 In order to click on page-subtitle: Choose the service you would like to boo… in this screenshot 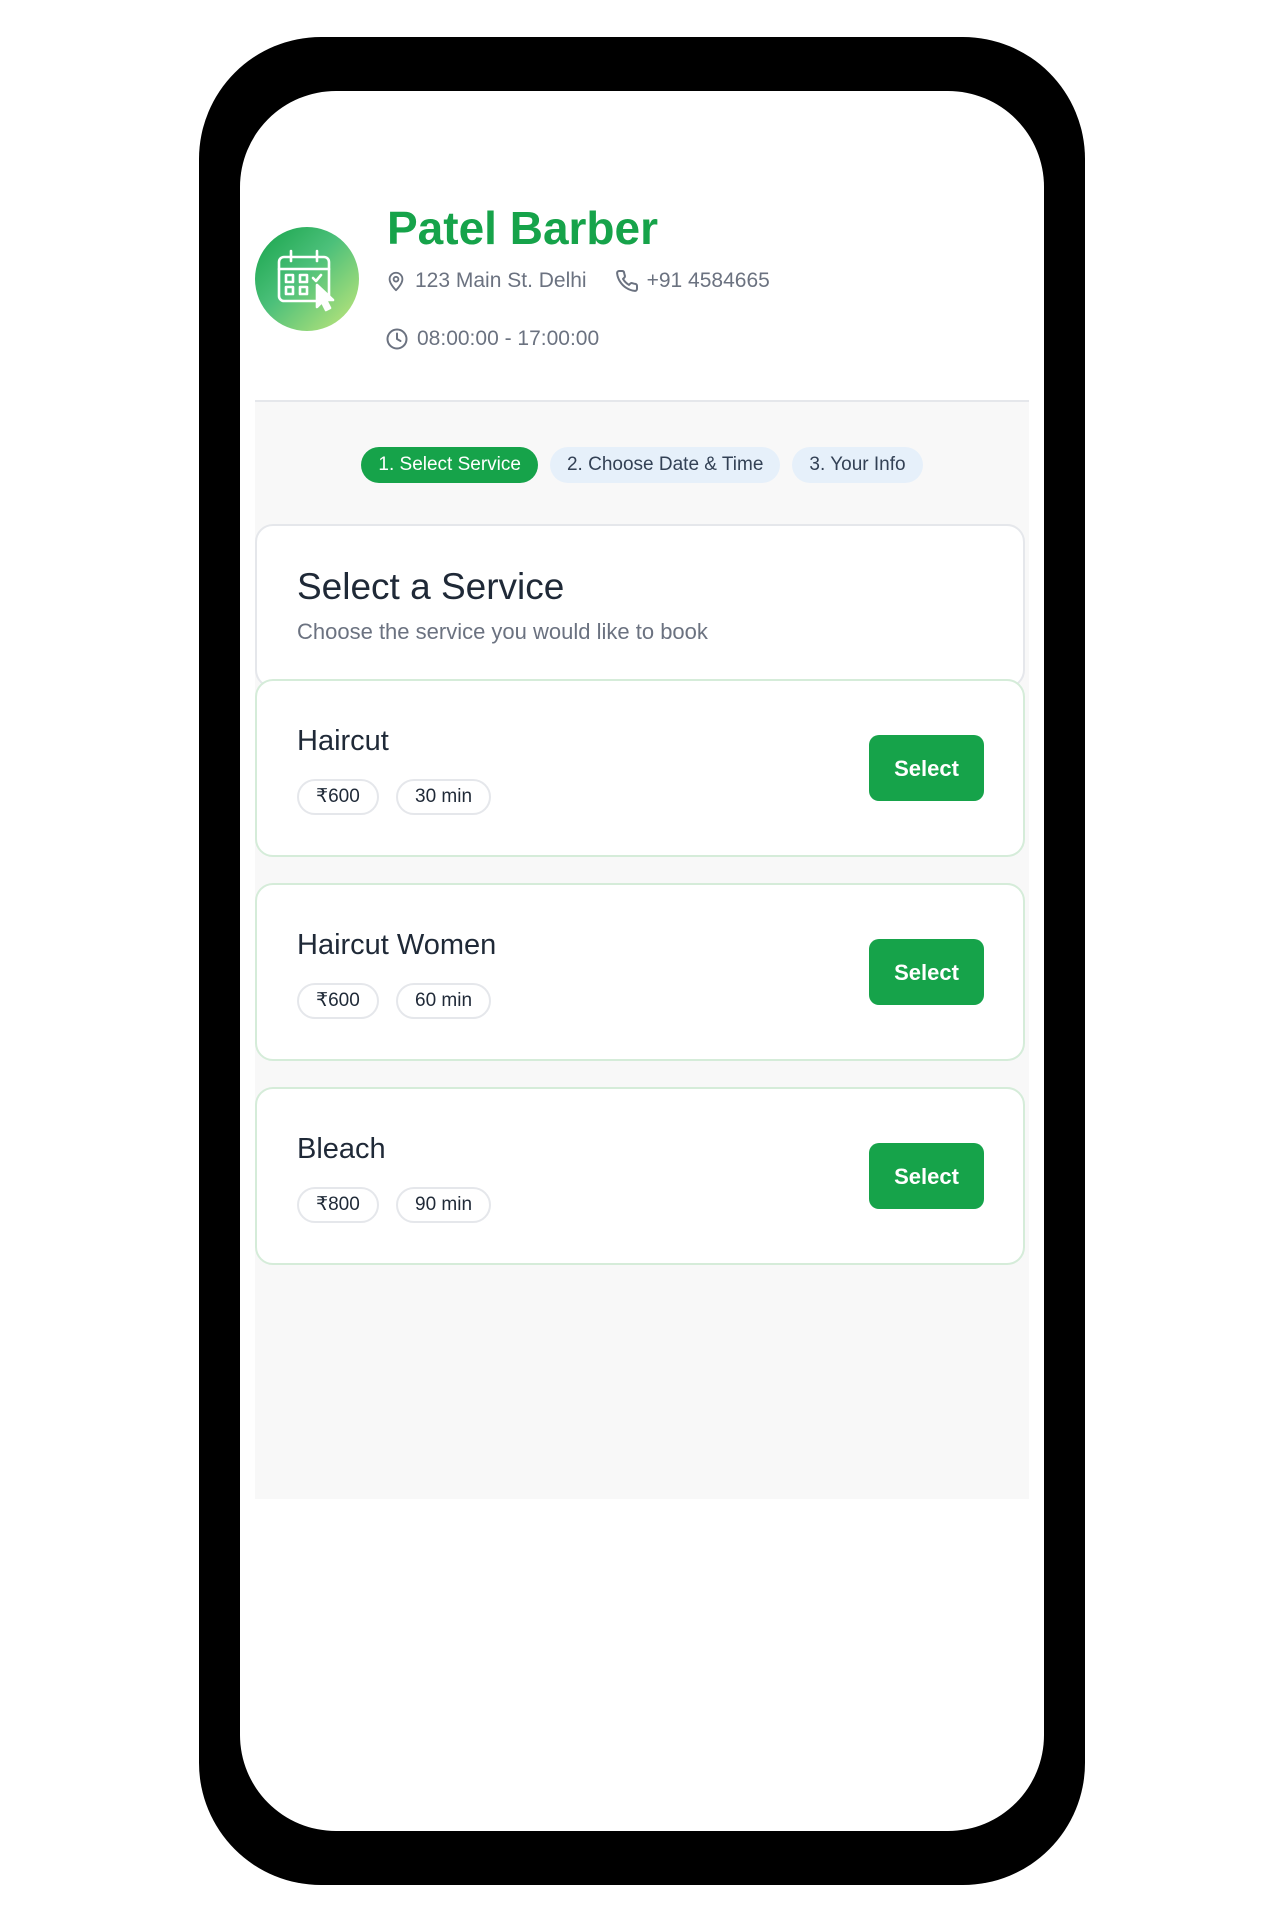, I will do `click(502, 631)`.